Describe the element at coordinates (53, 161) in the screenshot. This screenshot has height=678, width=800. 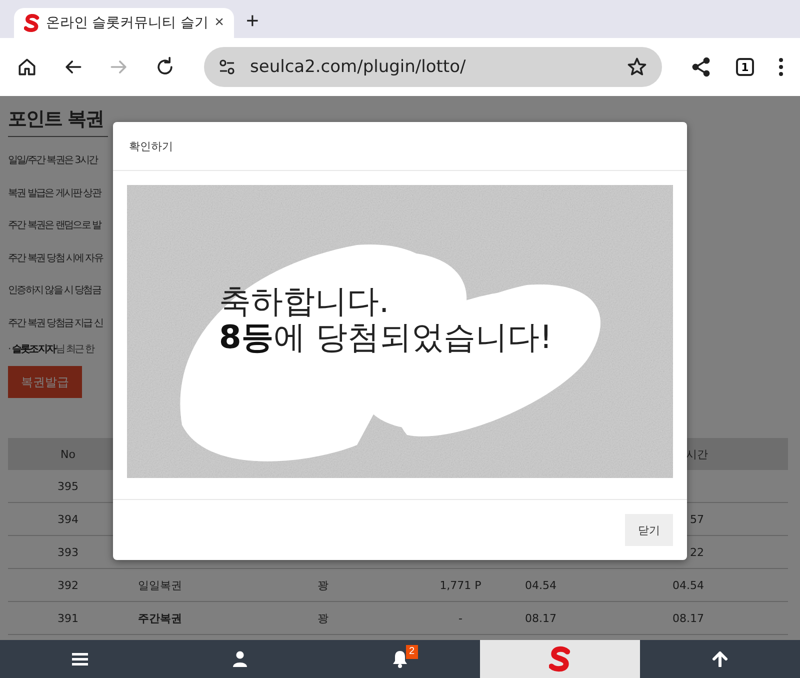
I see `notice-text: 일일/주간 복권은 3시간` at that location.